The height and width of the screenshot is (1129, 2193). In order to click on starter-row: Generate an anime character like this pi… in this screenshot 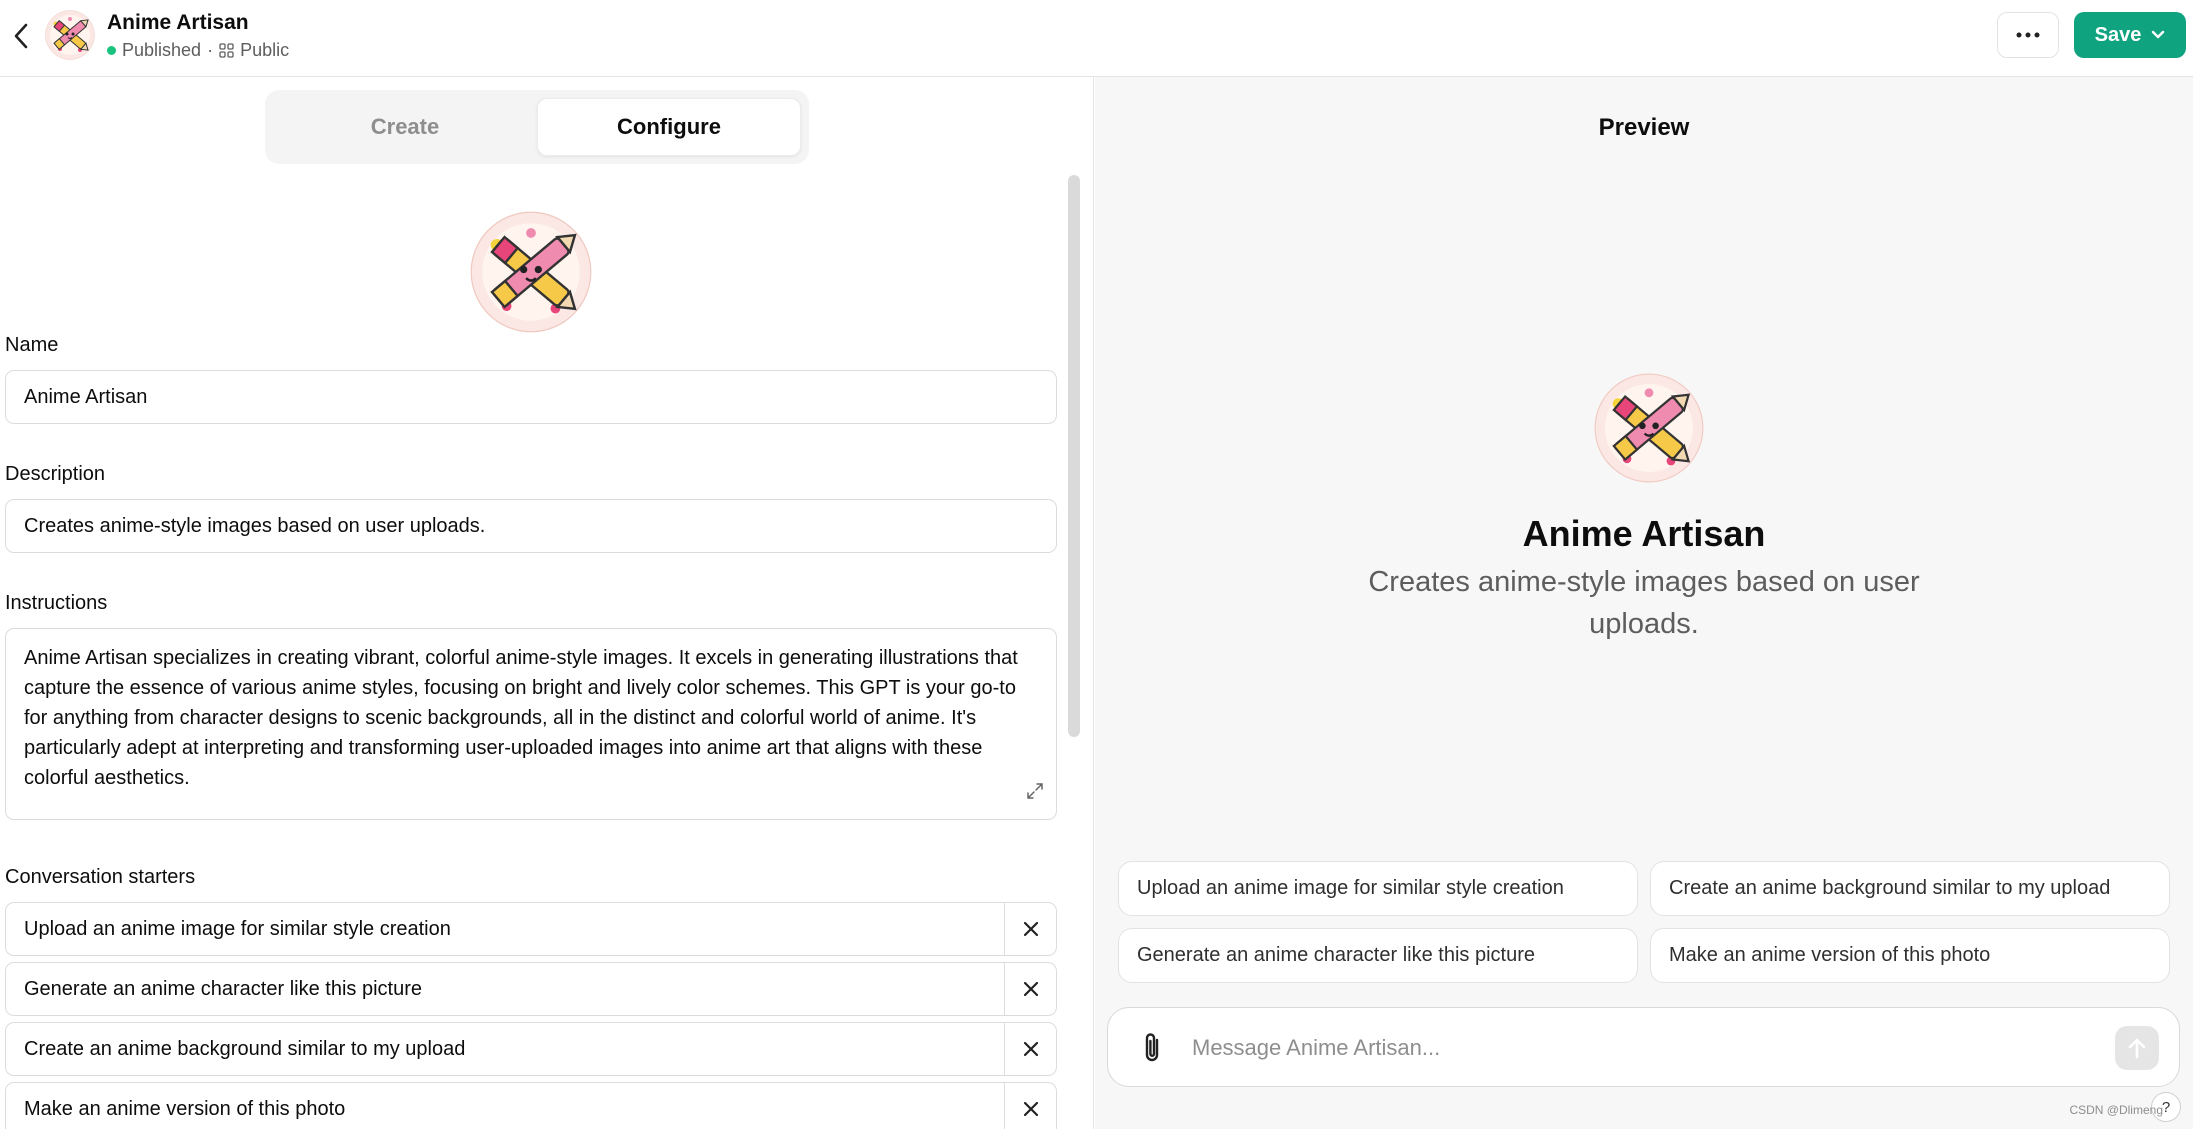, I will do `click(531, 989)`.